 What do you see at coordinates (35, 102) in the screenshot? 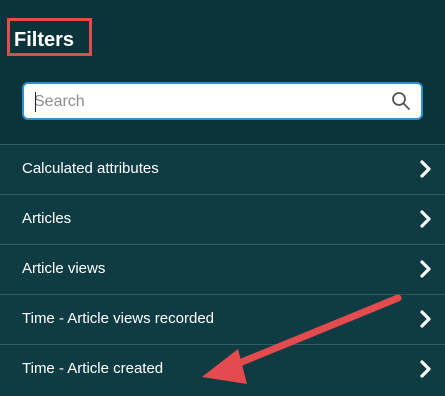
I see `text-cursor` at bounding box center [35, 102].